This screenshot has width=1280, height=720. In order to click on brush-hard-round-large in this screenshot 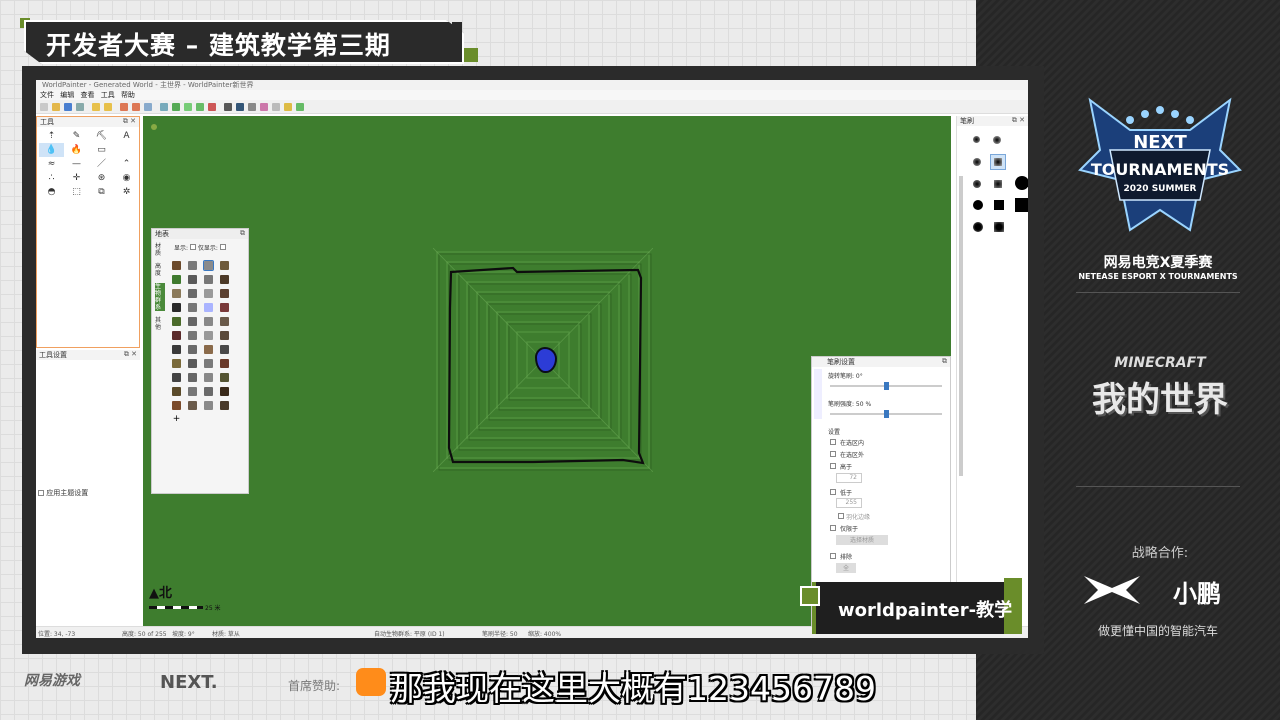, I will do `click(1021, 183)`.